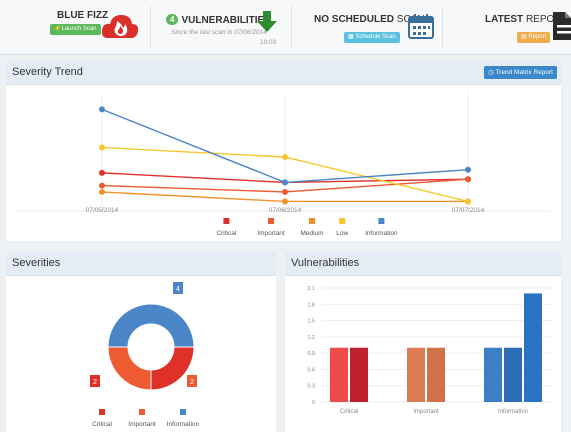 The height and width of the screenshot is (432, 571). Describe the element at coordinates (311, 354) in the screenshot. I see `y-tick-label: 0.9` at that location.